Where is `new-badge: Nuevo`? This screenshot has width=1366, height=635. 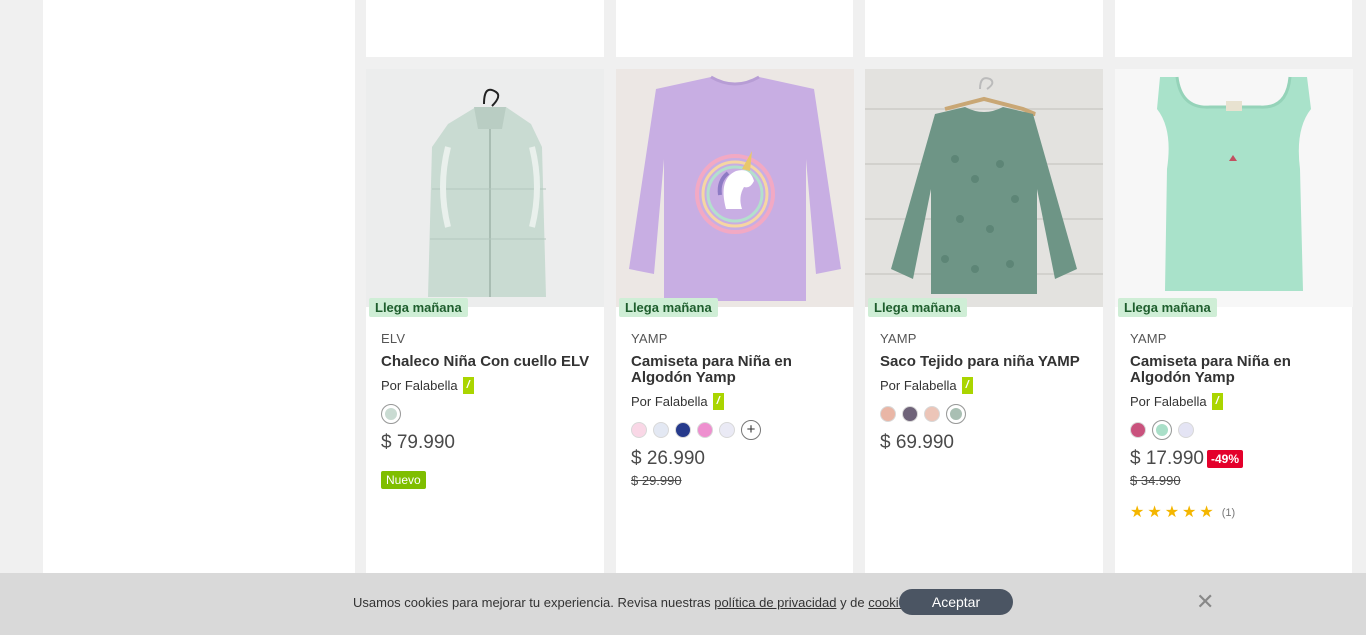 new-badge: Nuevo is located at coordinates (403, 480).